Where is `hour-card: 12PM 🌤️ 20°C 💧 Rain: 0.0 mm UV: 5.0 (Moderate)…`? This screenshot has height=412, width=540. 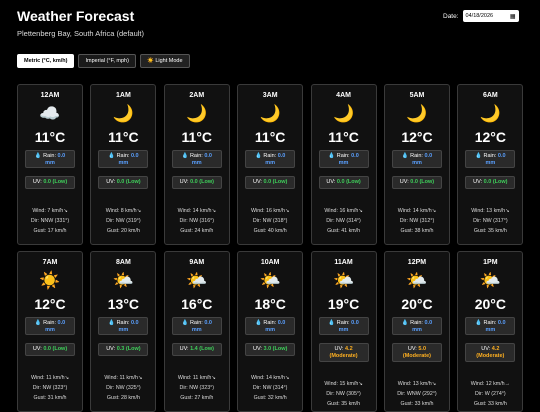 hour-card: 12PM 🌤️ 20°C 💧 Rain: 0.0 mm UV: 5.0 (Moderate)… is located at coordinates (416, 331).